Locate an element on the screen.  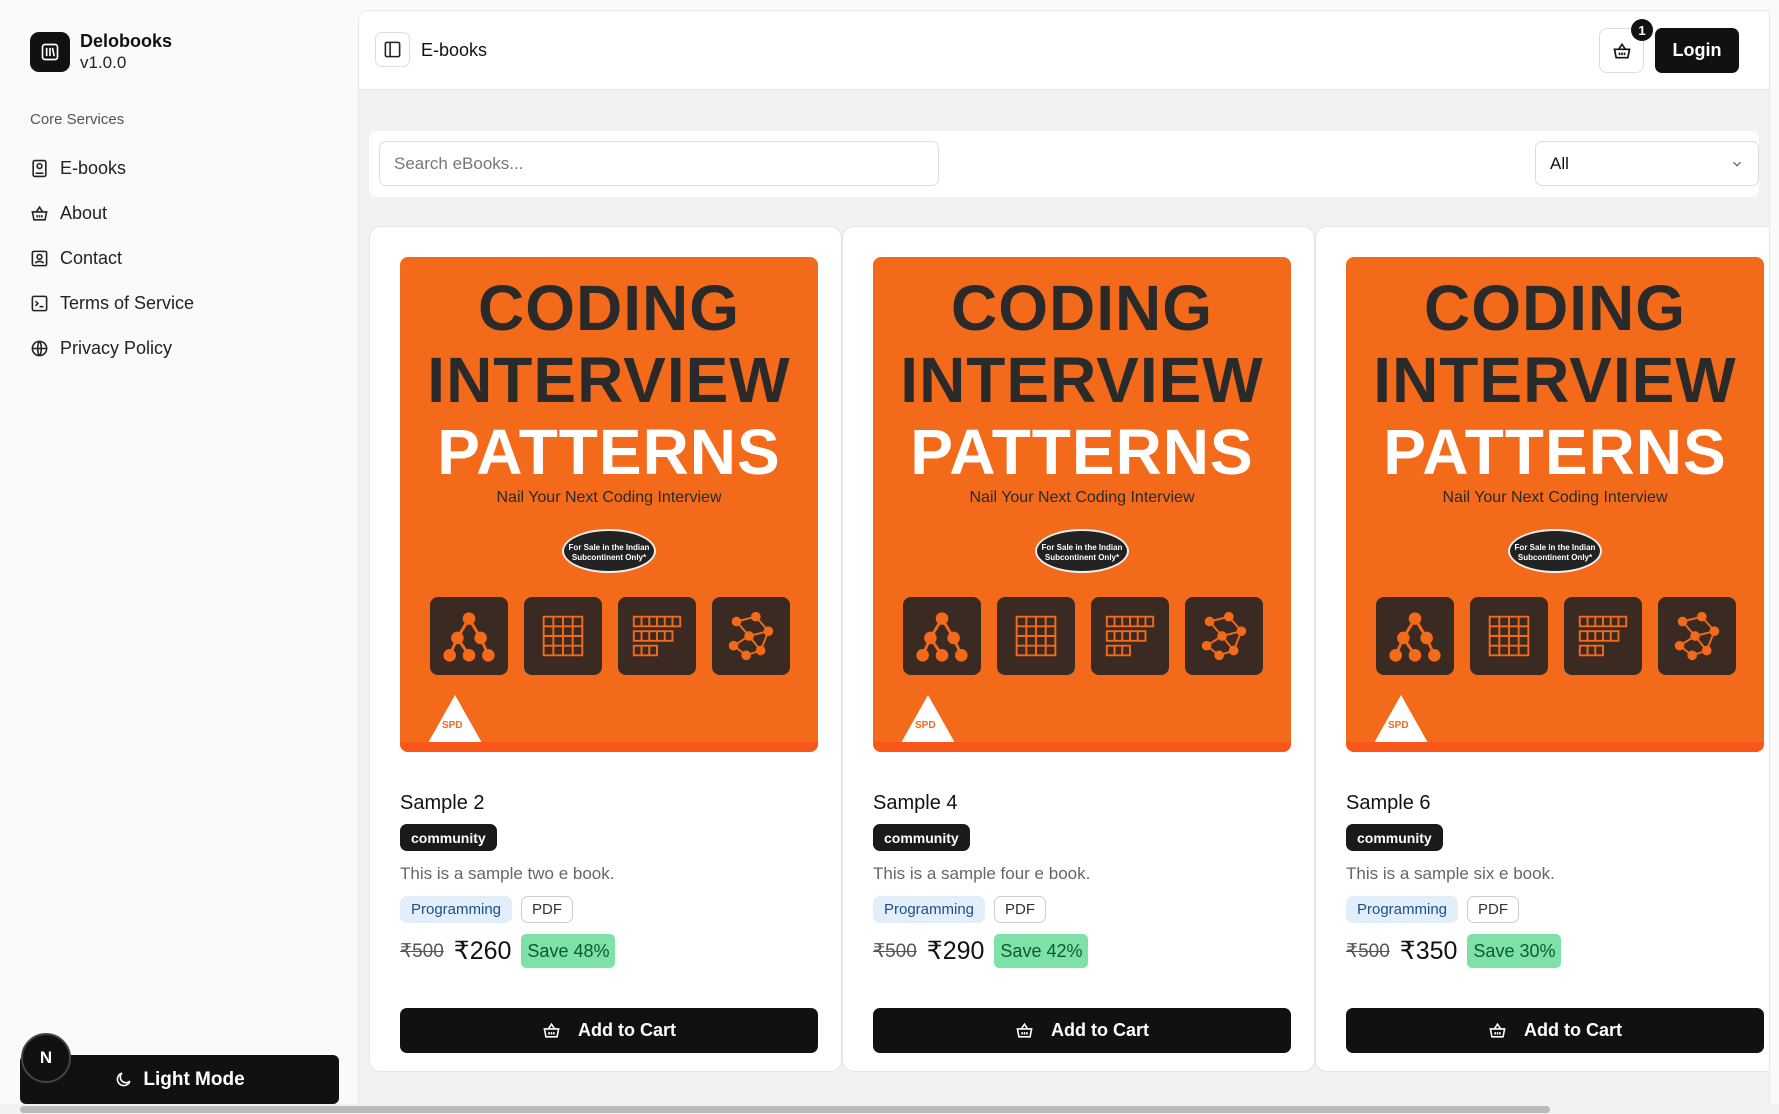
book-title: Sample 6 is located at coordinates (1388, 803).